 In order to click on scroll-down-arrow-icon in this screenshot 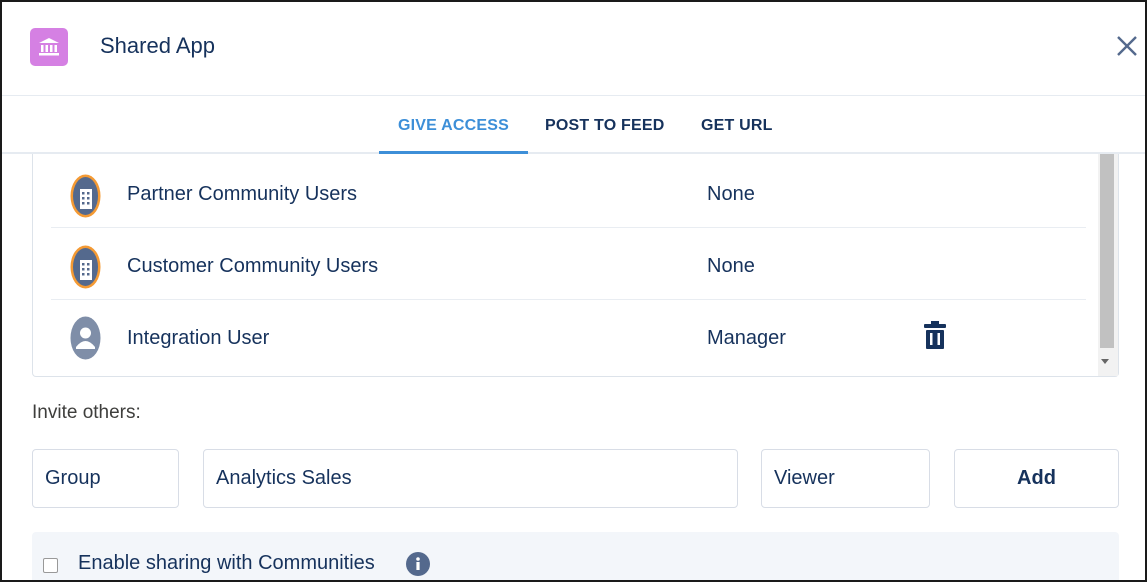, I will do `click(1105, 361)`.